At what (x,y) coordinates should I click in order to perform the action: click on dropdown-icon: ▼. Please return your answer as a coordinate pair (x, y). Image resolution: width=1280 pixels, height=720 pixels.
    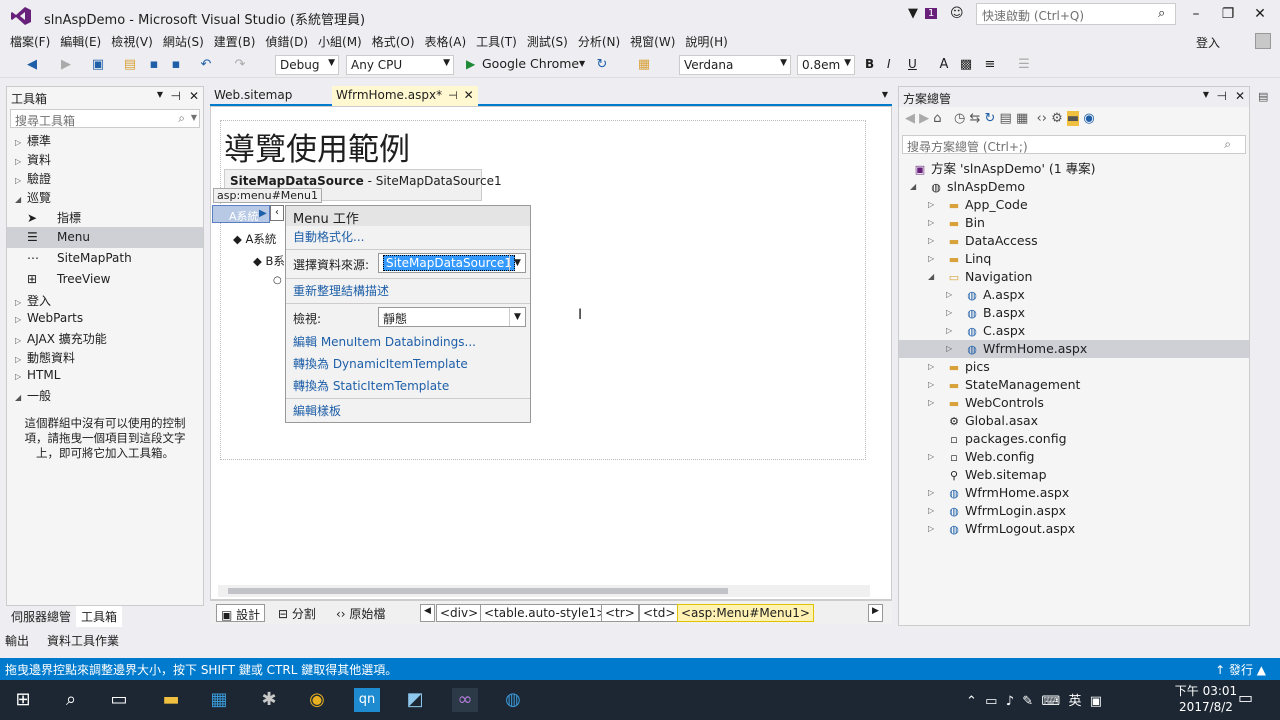
    Looking at the image, I should click on (160, 94).